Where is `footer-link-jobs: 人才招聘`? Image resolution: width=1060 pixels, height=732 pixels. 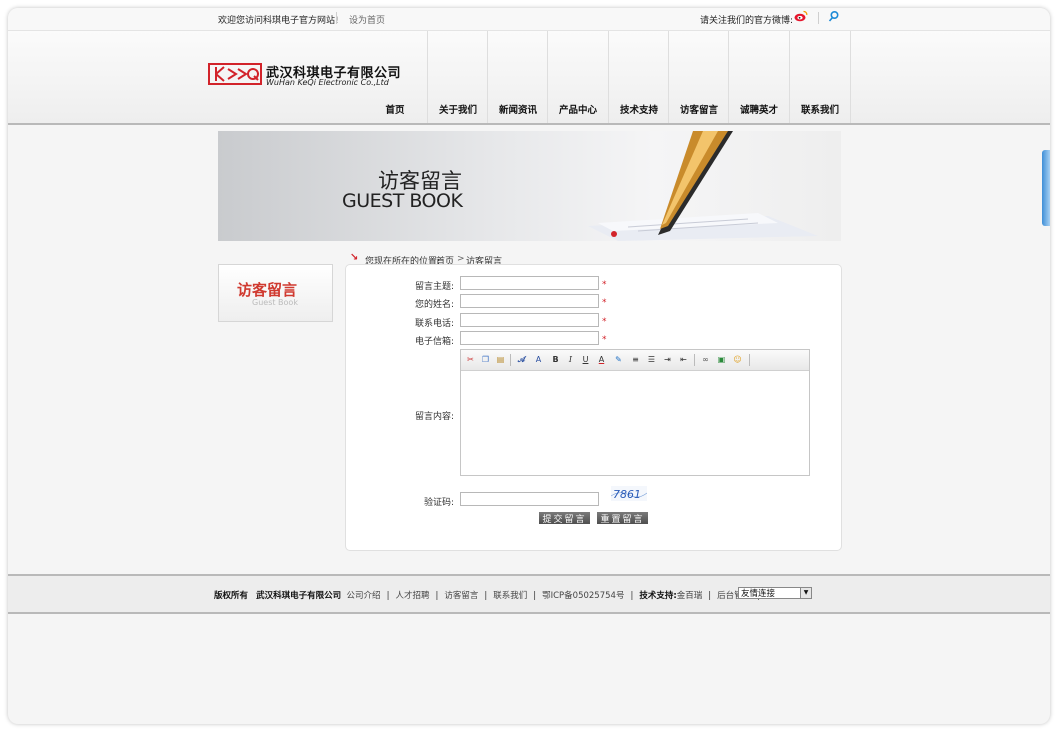
footer-link-jobs: 人才招聘 is located at coordinates (412, 596).